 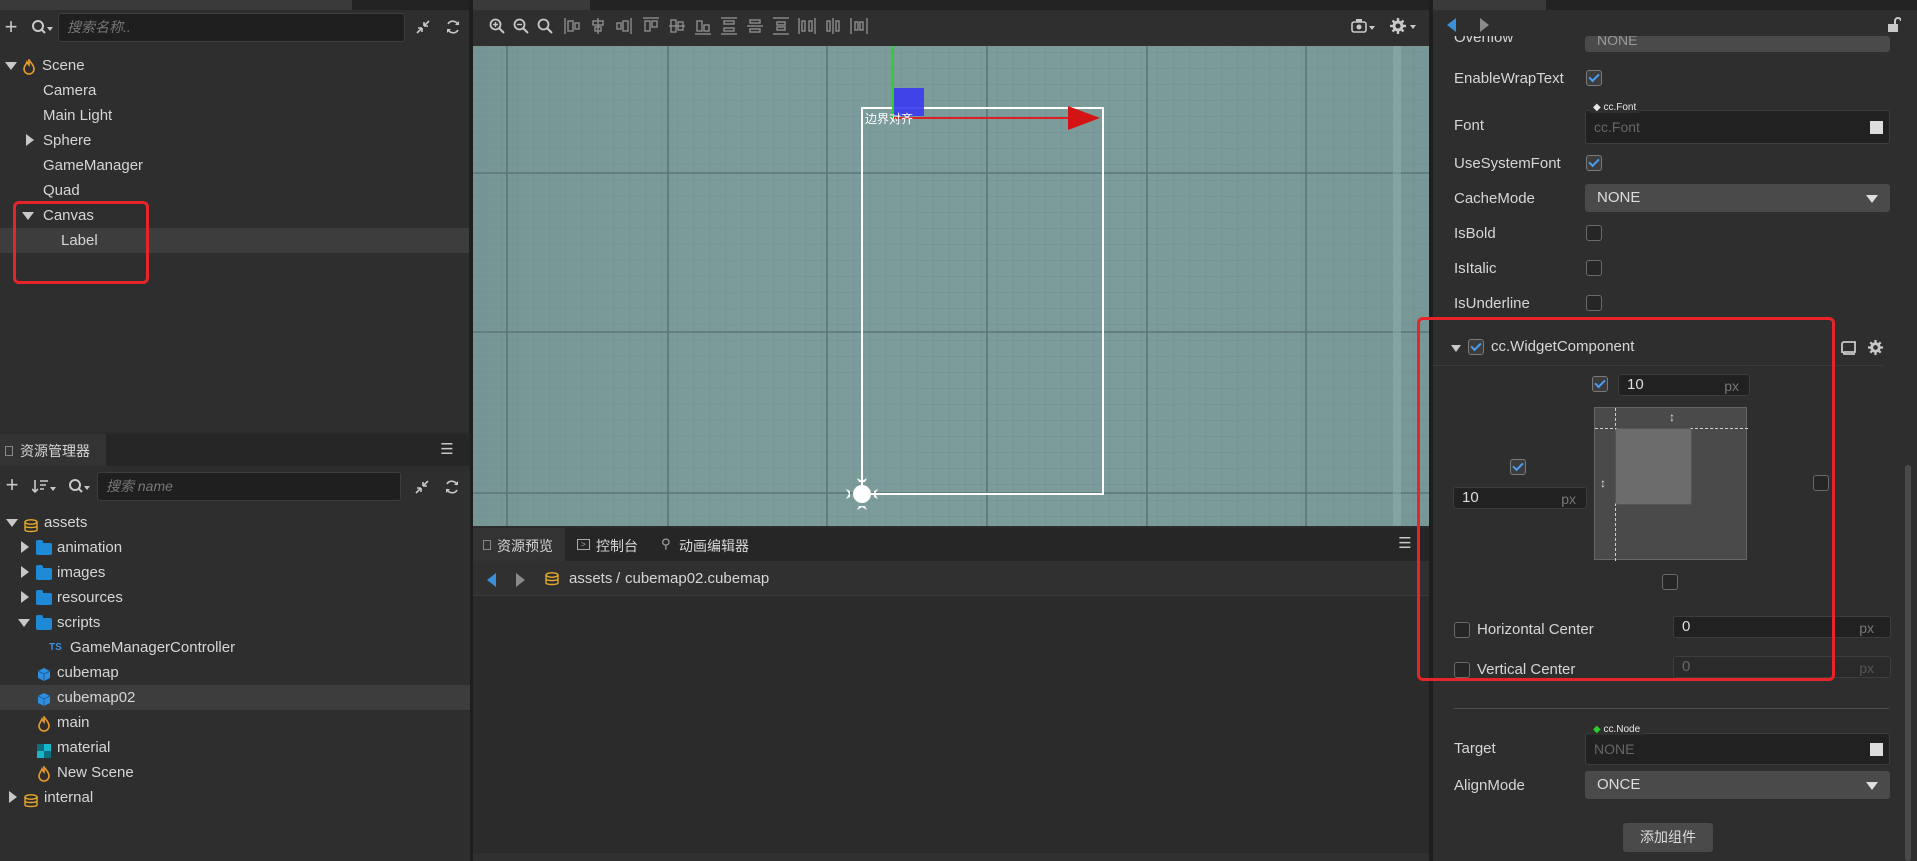 I want to click on inspector-tab-bg, so click(x=1489, y=5).